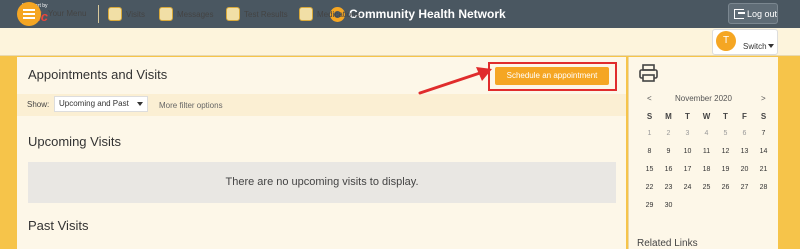  What do you see at coordinates (763, 175) in the screenshot?
I see `calendar-day: 21` at bounding box center [763, 175].